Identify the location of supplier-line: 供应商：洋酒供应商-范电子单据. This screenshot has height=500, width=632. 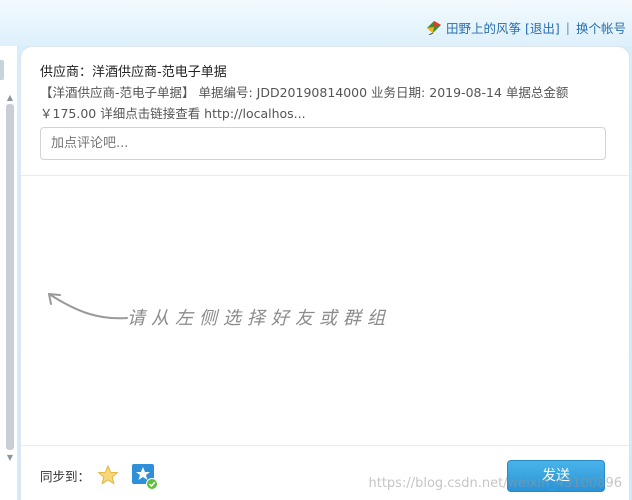
(133, 72).